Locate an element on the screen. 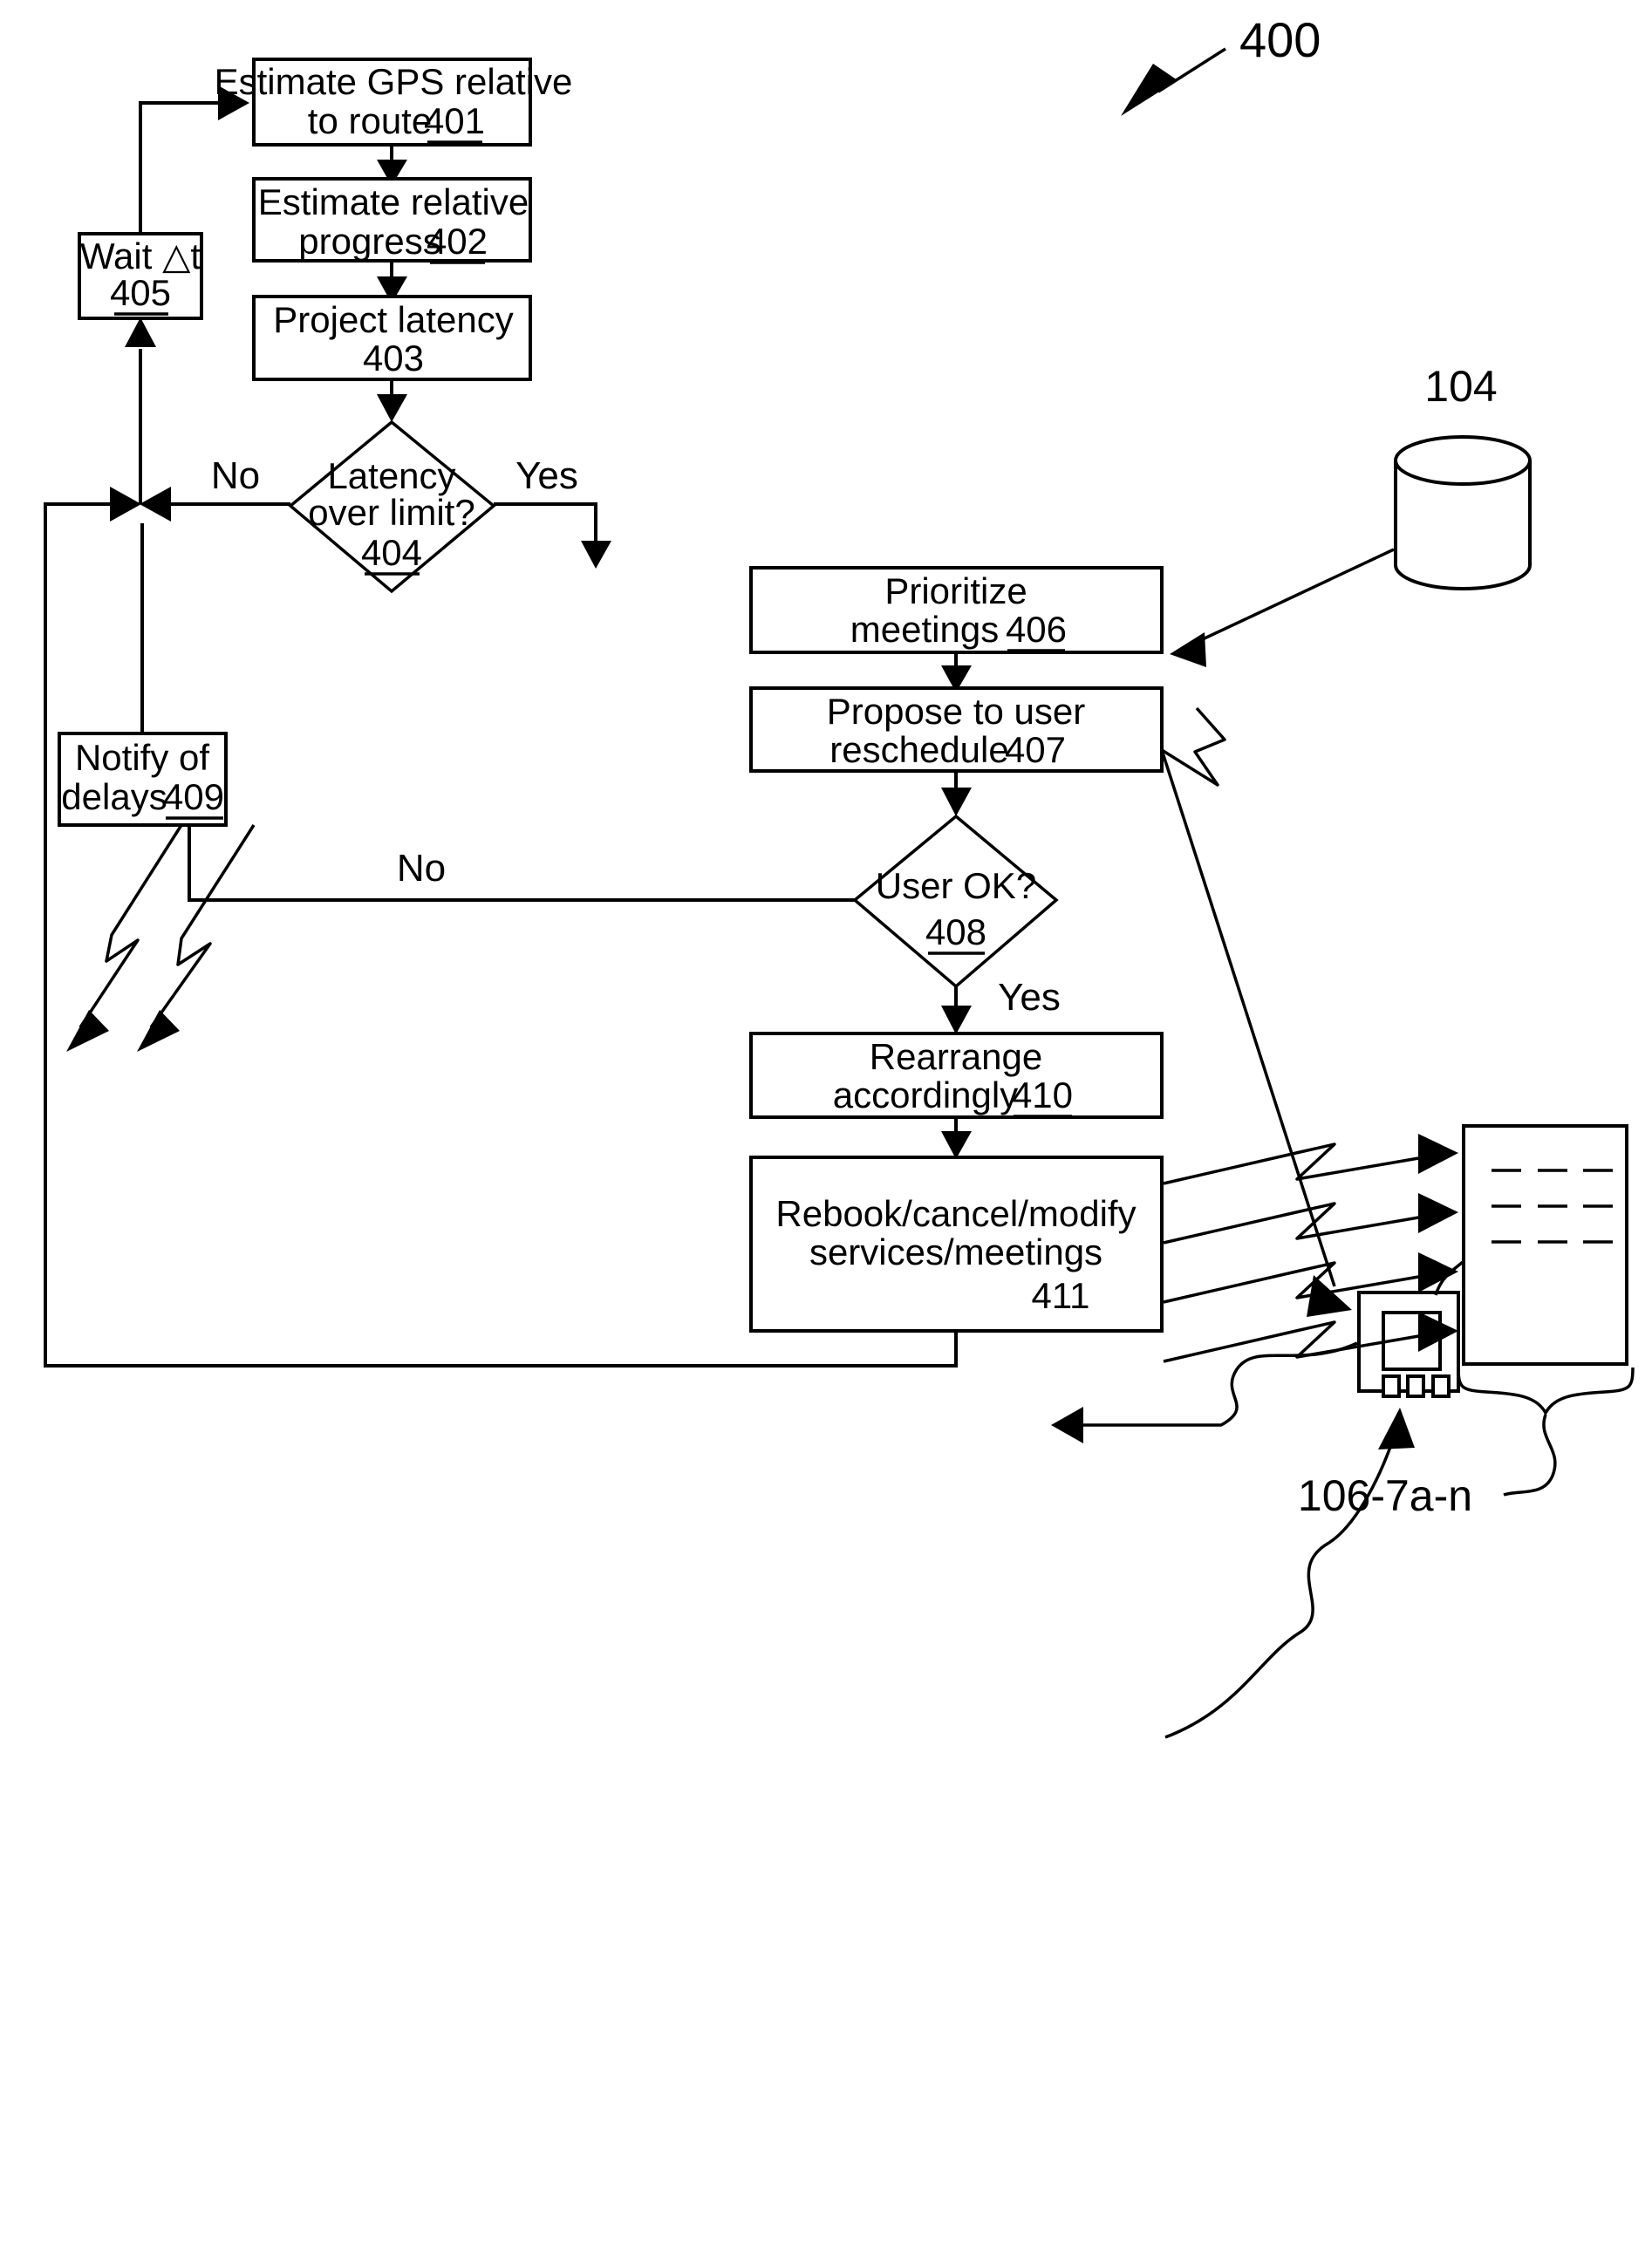  decision-404-text-line1: Latency is located at coordinates (391, 476).